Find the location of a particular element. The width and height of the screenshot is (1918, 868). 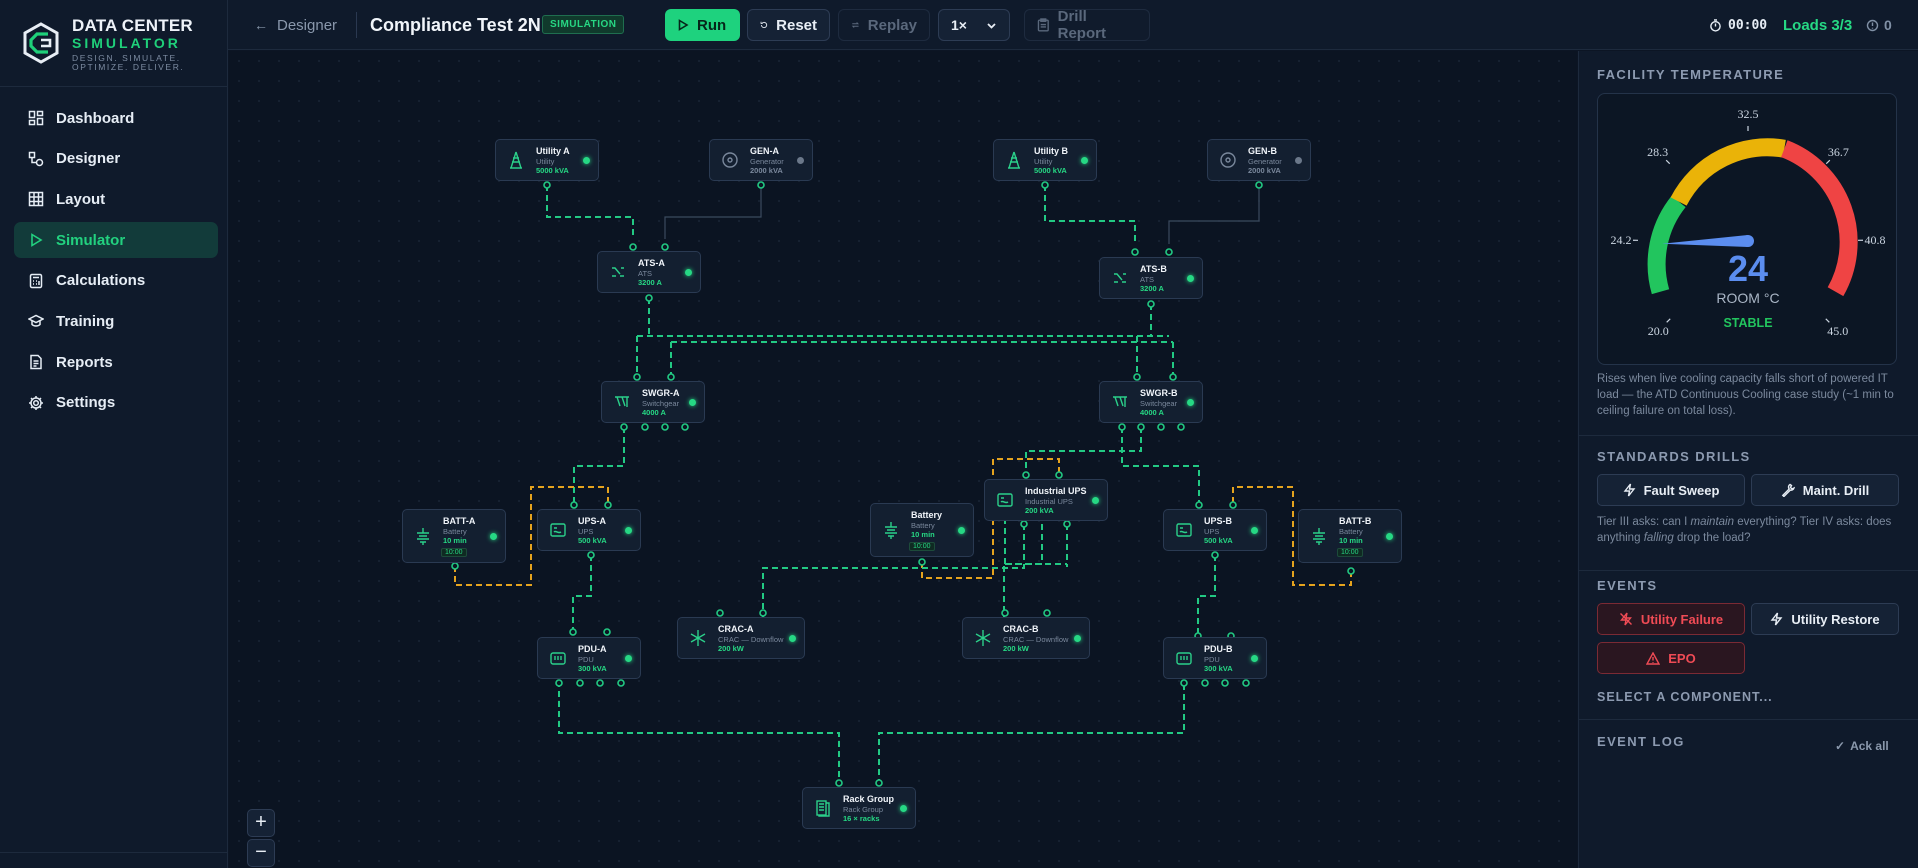

node-name: CRAC-A is located at coordinates (736, 629).